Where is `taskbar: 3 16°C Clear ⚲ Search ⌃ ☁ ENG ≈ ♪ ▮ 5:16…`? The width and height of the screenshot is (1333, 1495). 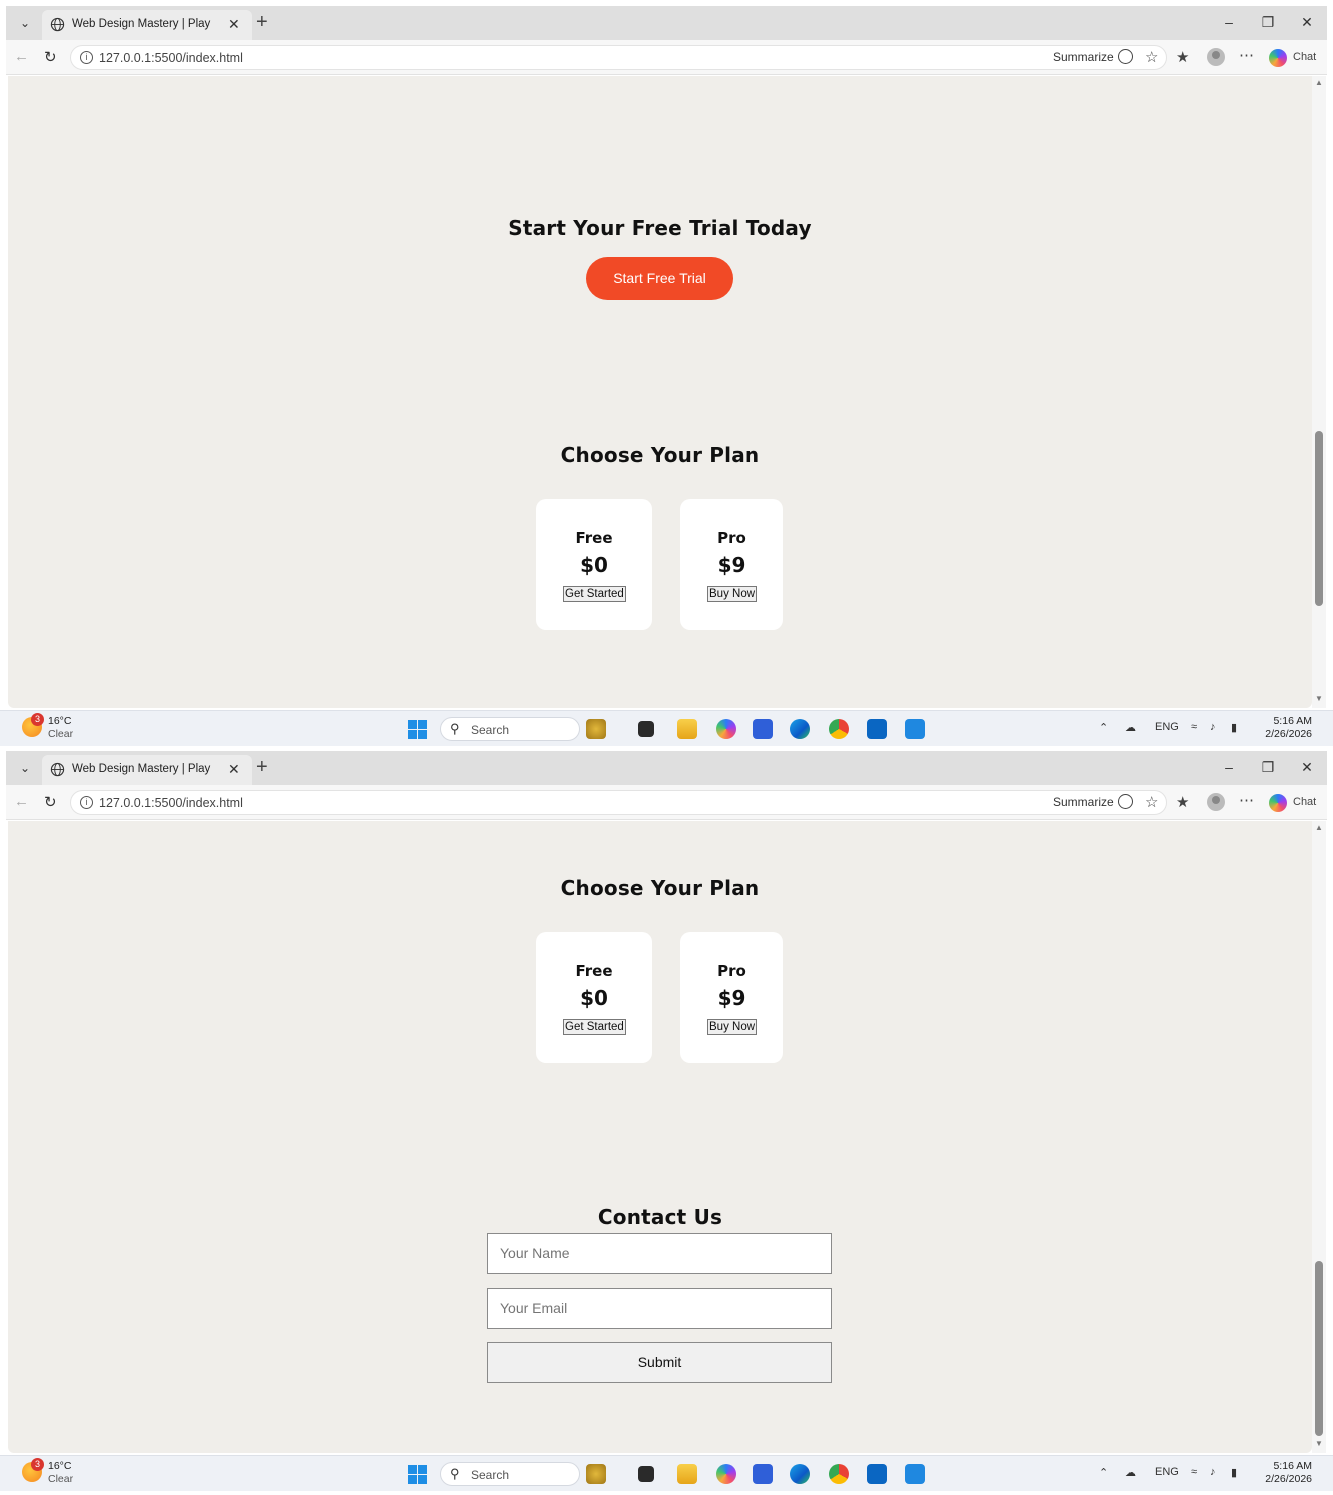
taskbar: 3 16°C Clear ⚲ Search ⌃ ☁ ENG ≈ ♪ ▮ 5:16… is located at coordinates (666, 728).